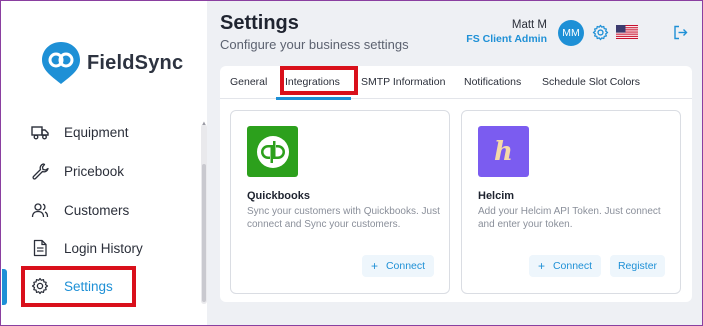  I want to click on helcim-logo-icon: h, so click(503, 151).